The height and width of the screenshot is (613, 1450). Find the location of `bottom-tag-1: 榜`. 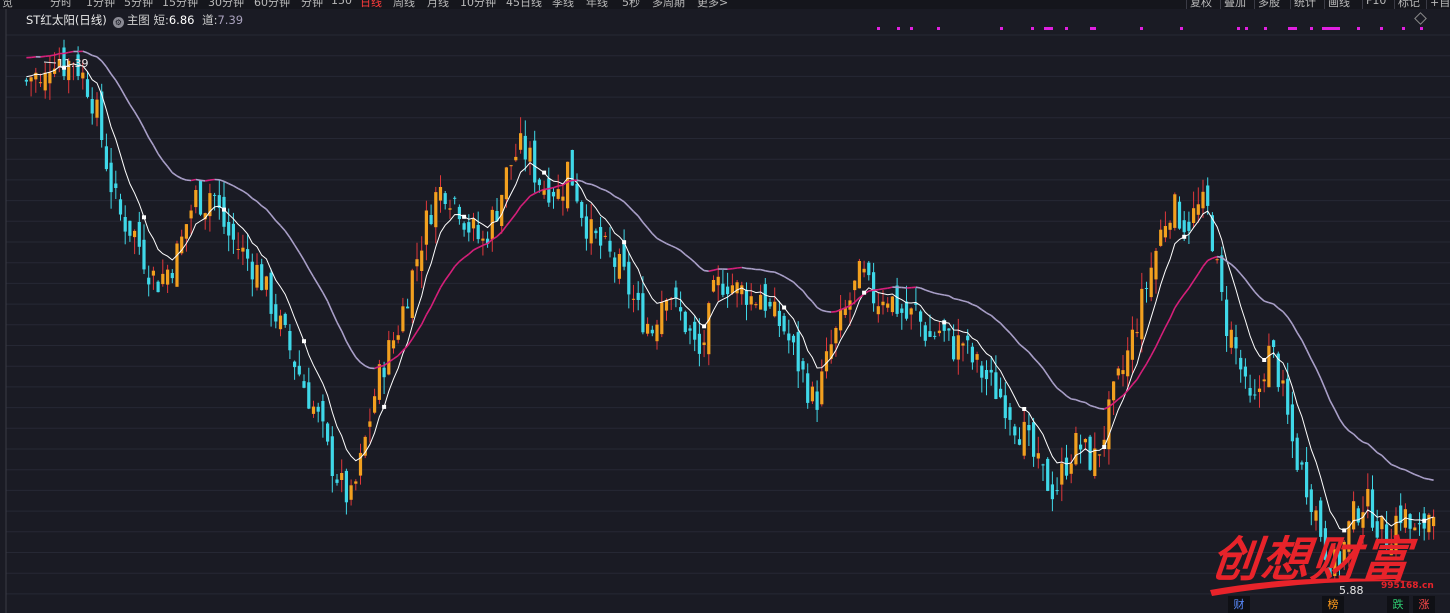

bottom-tag-1: 榜 is located at coordinates (1333, 604).